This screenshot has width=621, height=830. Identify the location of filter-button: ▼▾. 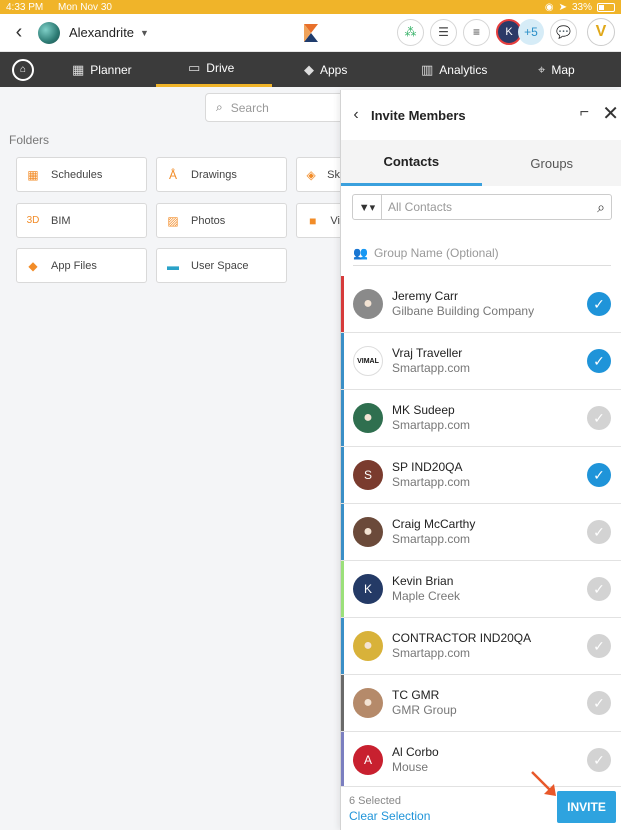
(367, 207).